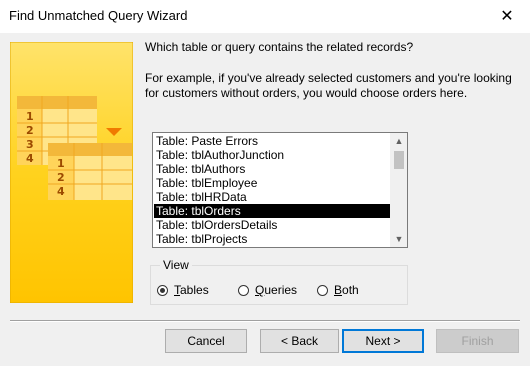  Describe the element at coordinates (399, 141) in the screenshot. I see `scroll-up-icon: ▲` at that location.